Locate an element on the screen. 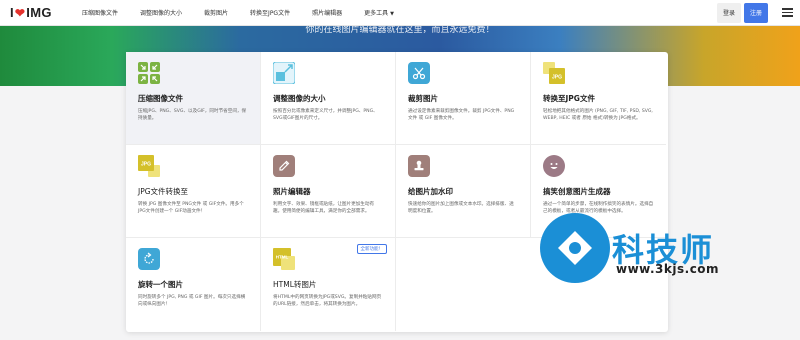 The width and height of the screenshot is (800, 340). html-to-image-icon: HTML is located at coordinates (284, 259).